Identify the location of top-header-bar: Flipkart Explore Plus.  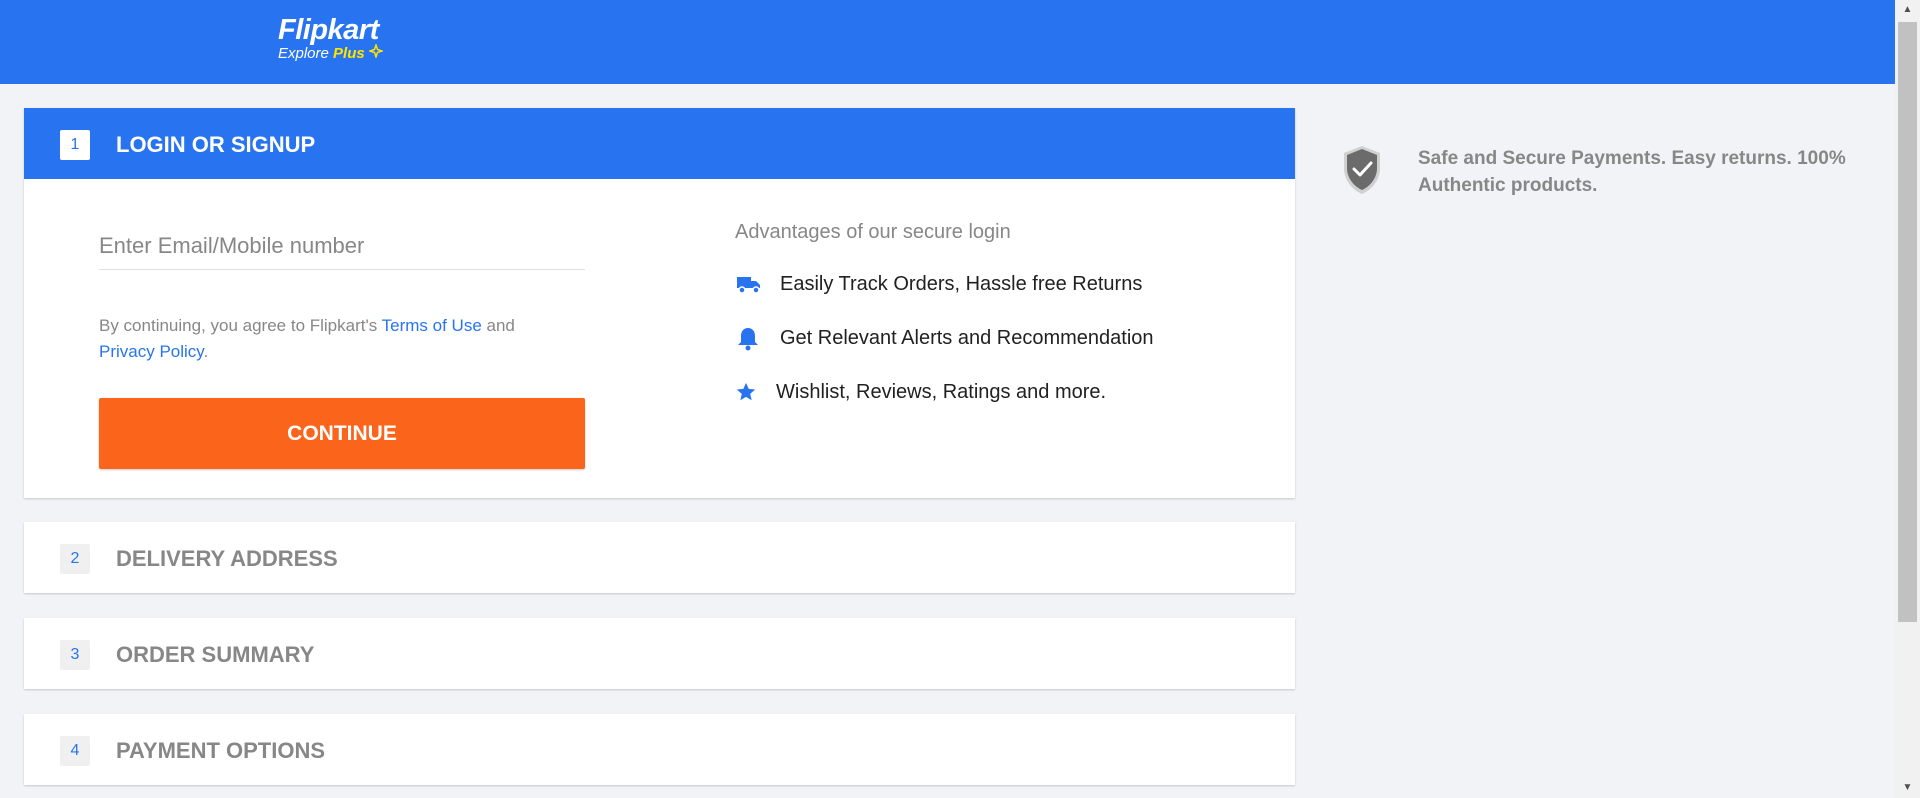
(947, 42).